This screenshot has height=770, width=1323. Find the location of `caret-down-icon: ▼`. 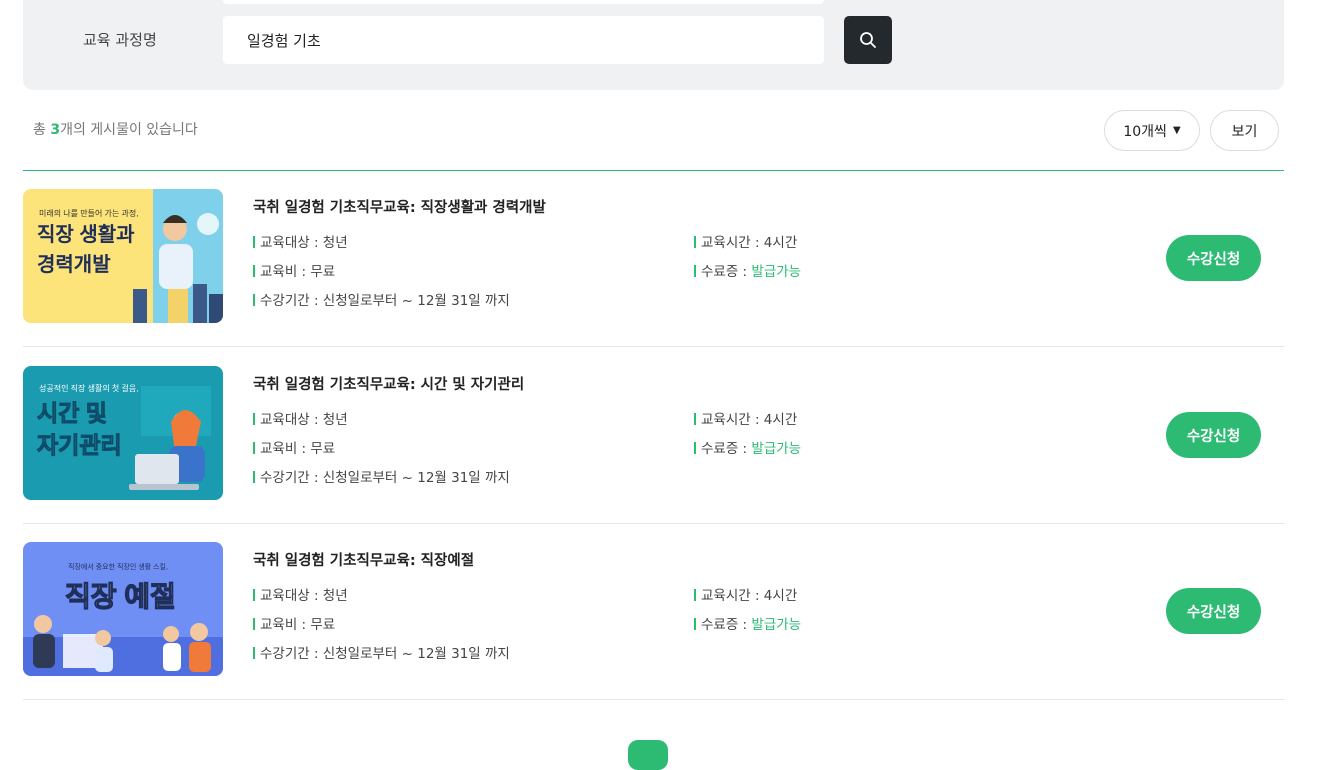

caret-down-icon: ▼ is located at coordinates (1176, 130).